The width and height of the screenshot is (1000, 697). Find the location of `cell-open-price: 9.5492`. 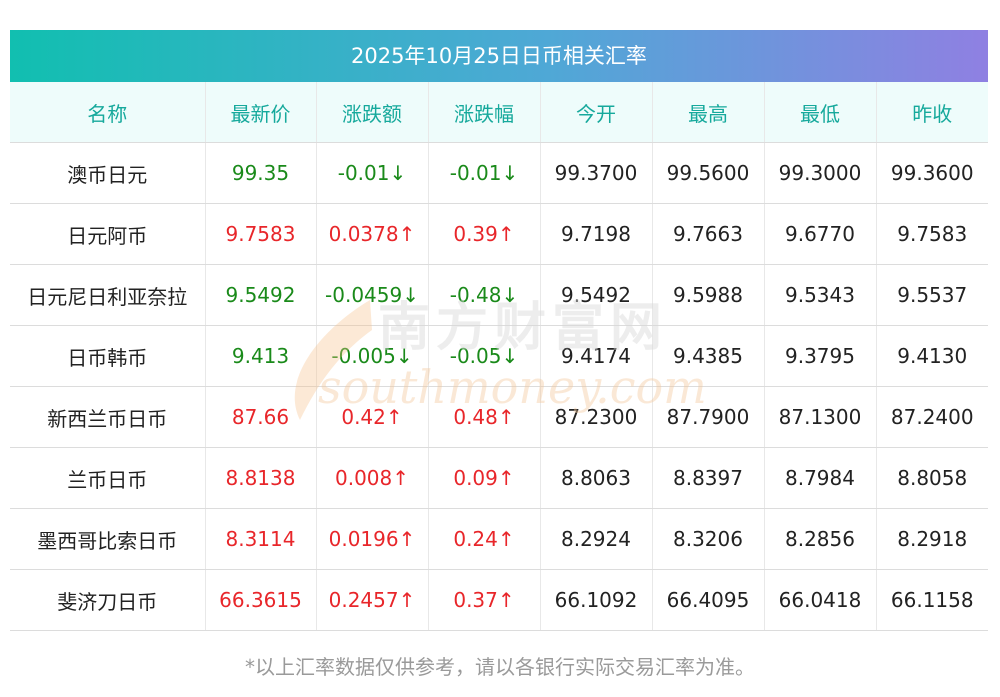

cell-open-price: 9.5492 is located at coordinates (595, 295).